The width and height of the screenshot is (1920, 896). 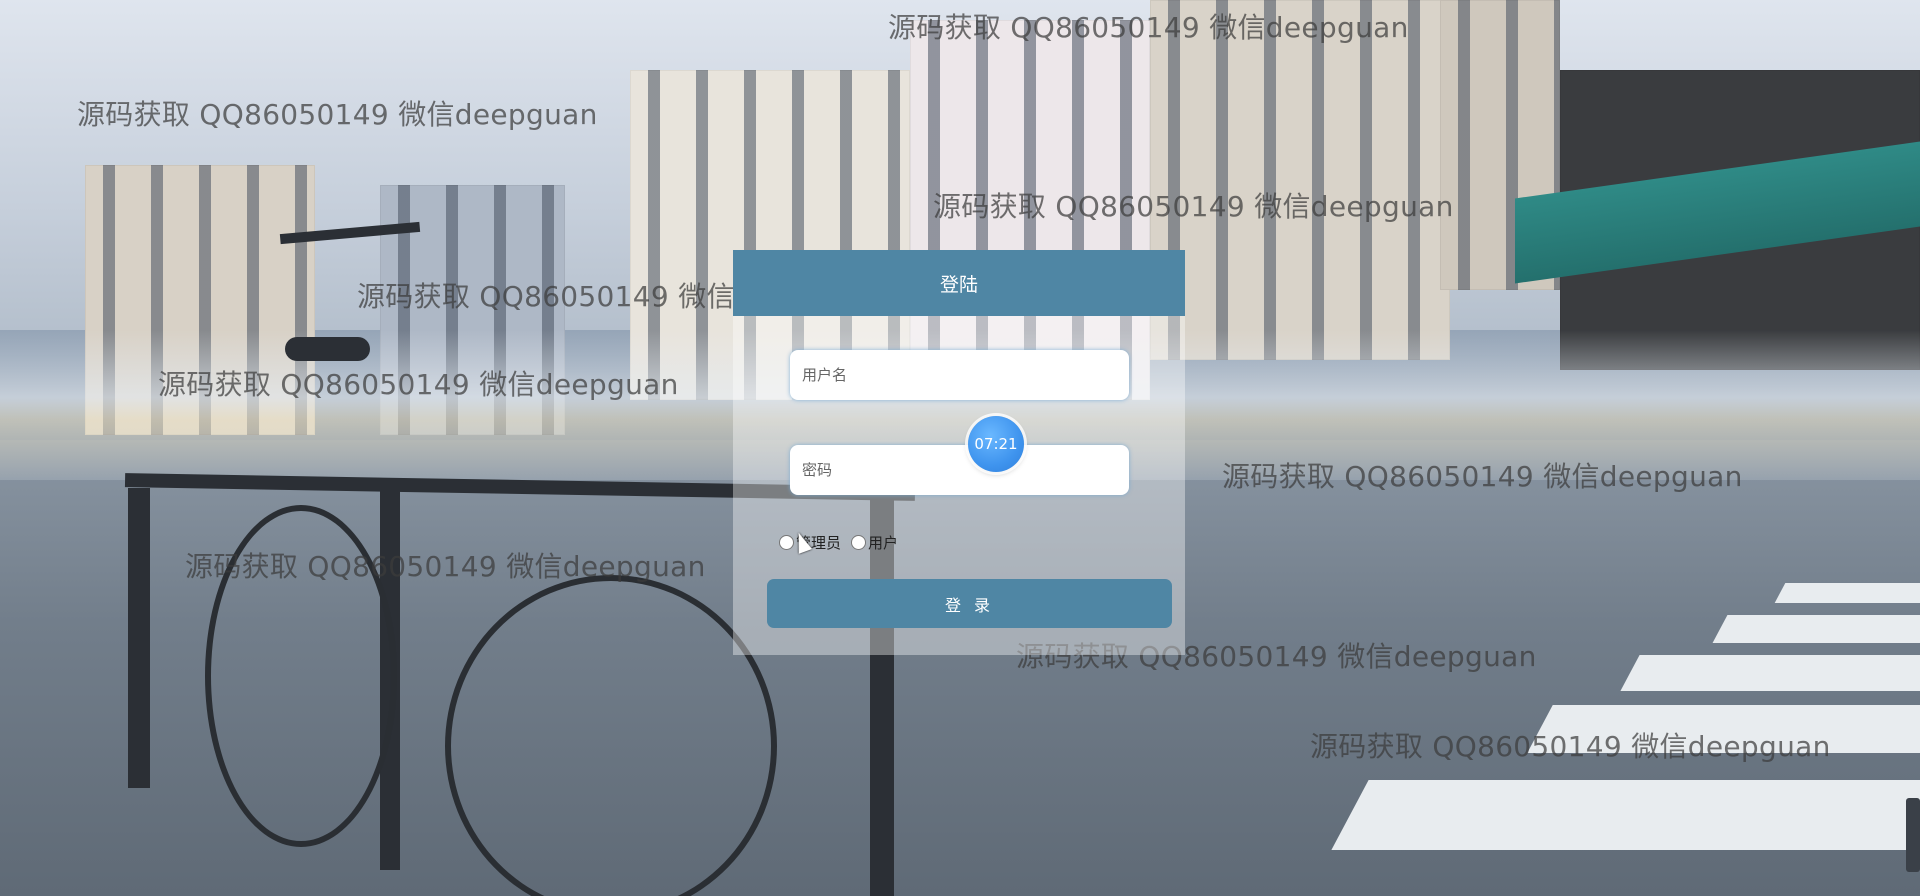 What do you see at coordinates (996, 444) in the screenshot?
I see `clock-badge: 07:21` at bounding box center [996, 444].